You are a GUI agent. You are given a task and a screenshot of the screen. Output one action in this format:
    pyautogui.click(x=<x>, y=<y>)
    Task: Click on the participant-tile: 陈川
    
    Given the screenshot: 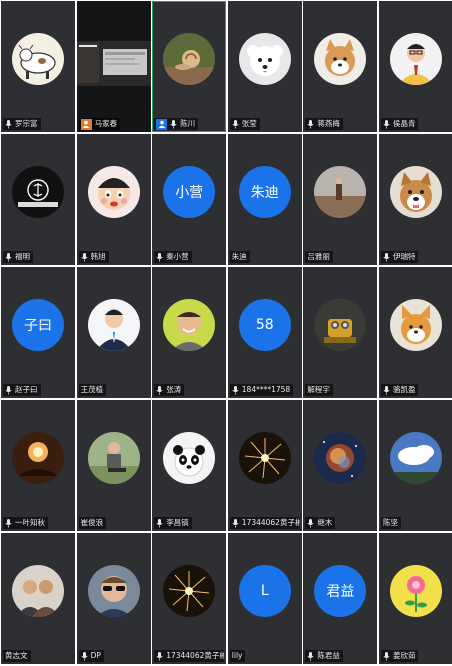 What is the action you would take?
    pyautogui.click(x=189, y=66)
    